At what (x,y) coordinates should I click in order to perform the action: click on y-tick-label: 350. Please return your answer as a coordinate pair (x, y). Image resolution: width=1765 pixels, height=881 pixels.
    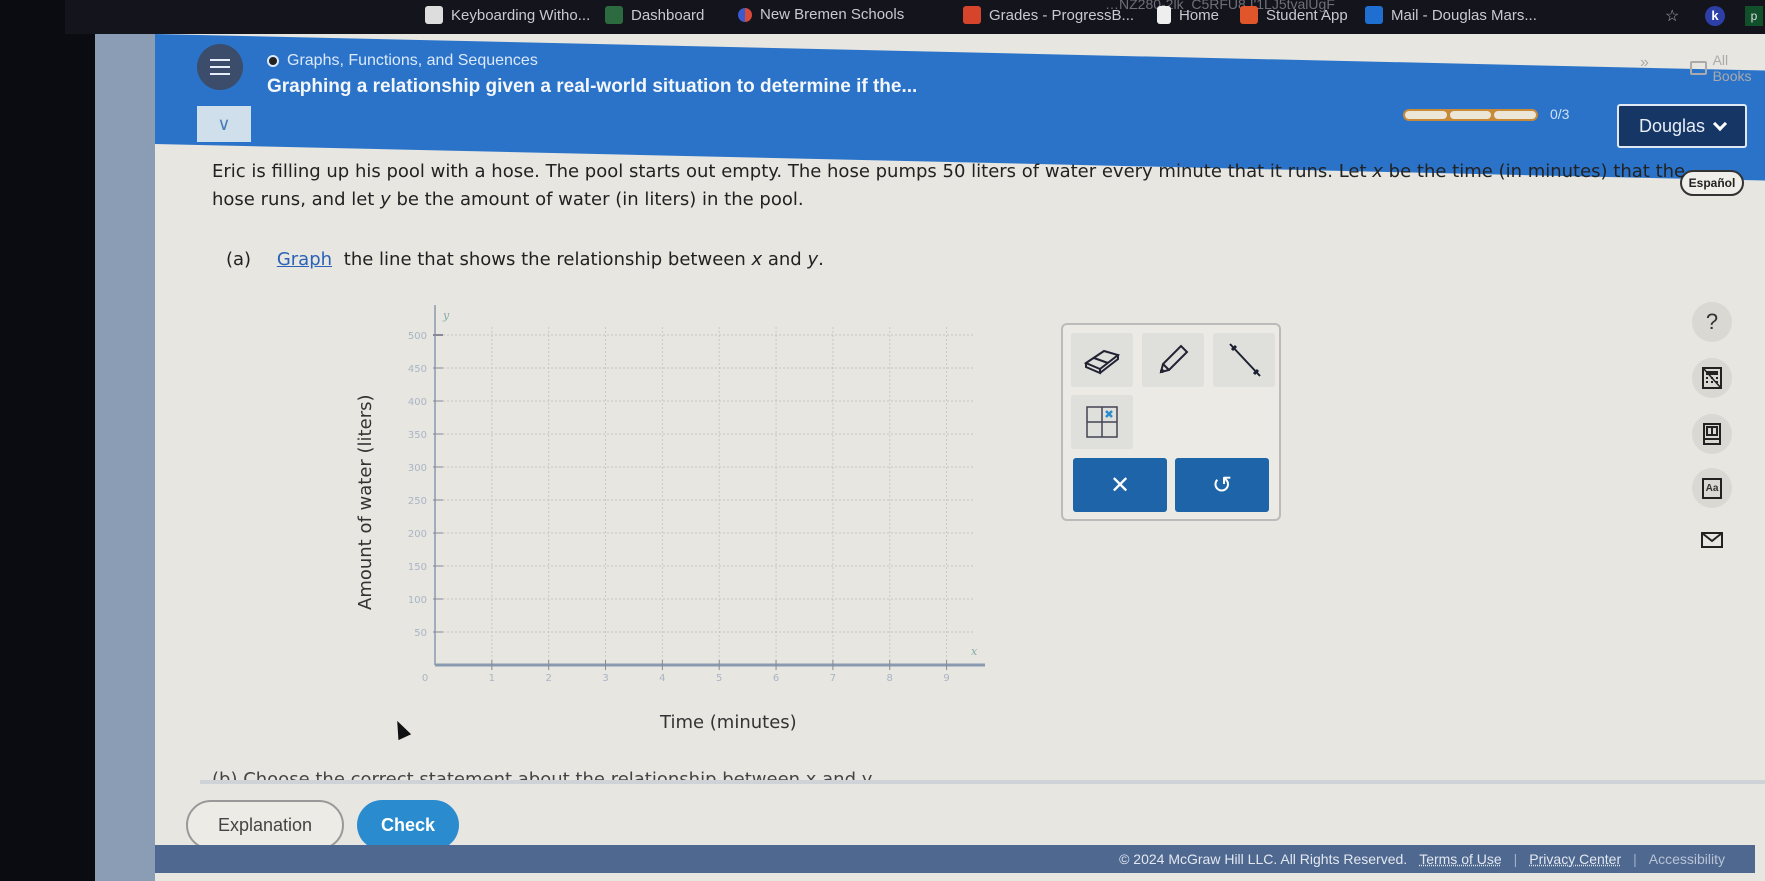
    Looking at the image, I should click on (417, 435).